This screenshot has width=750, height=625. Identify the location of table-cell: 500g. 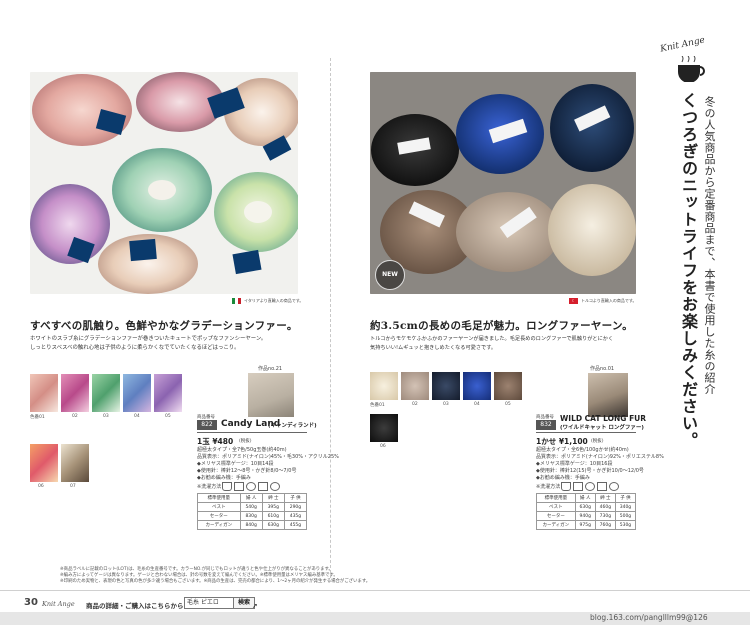
(625, 516).